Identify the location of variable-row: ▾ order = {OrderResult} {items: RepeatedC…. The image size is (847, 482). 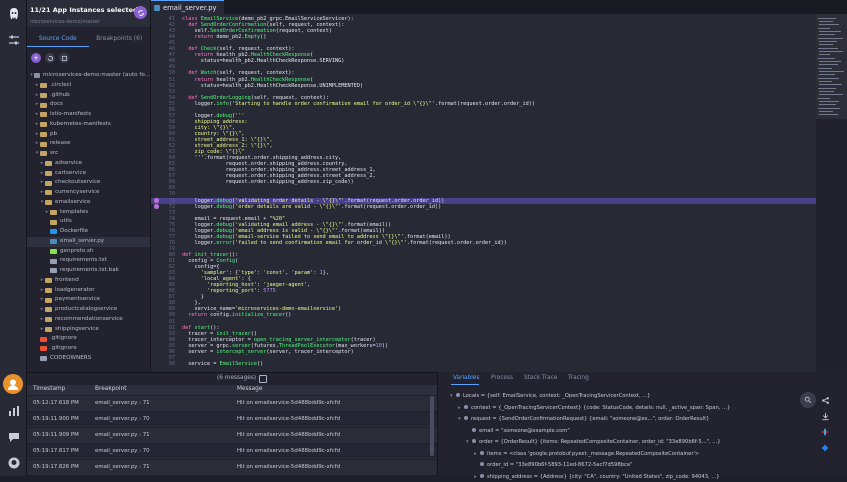
(593, 442).